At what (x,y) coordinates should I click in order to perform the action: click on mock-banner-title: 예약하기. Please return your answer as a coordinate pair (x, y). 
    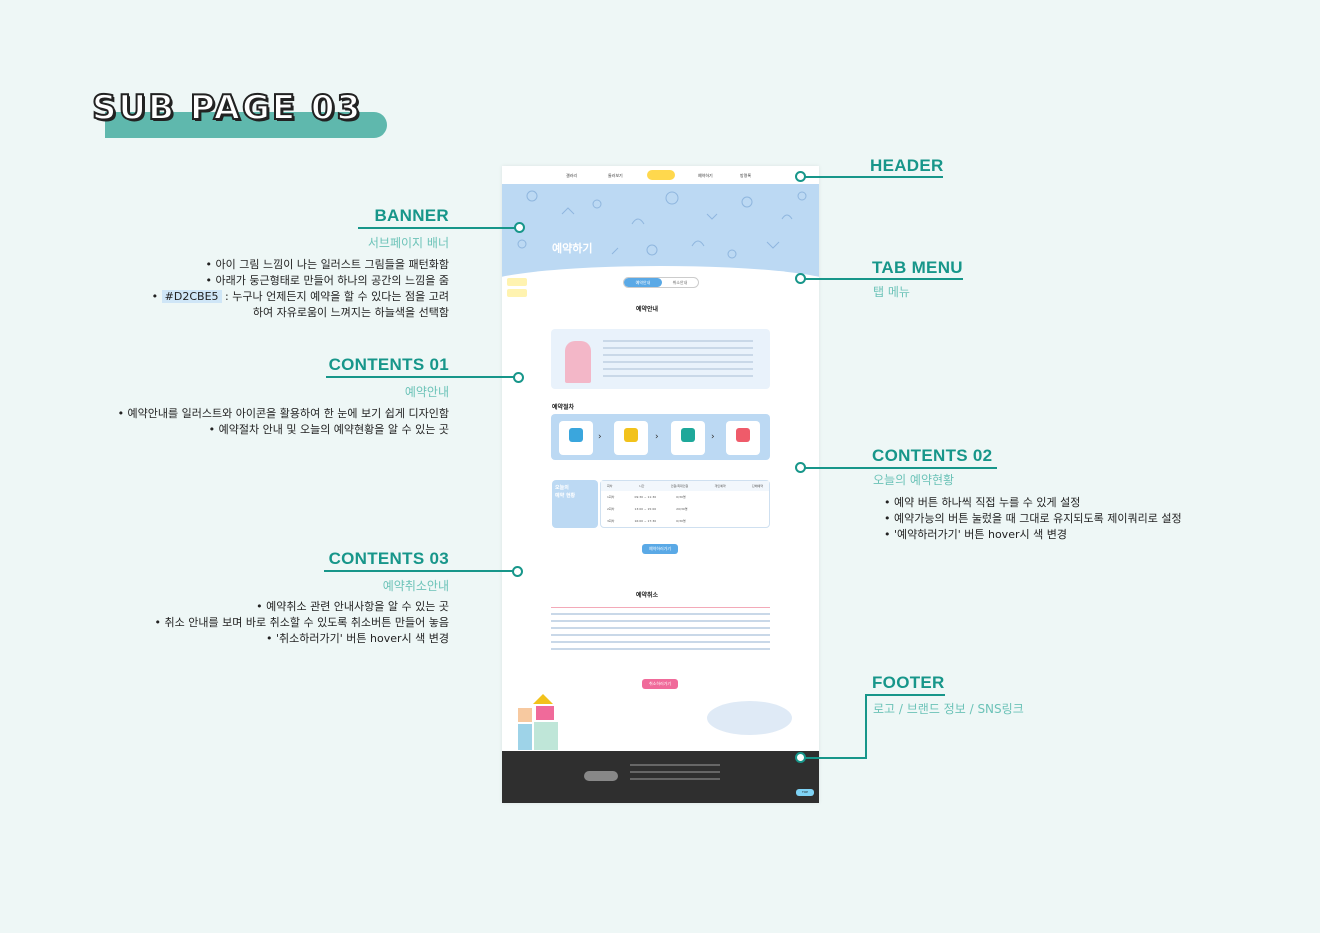
    Looking at the image, I should click on (572, 248).